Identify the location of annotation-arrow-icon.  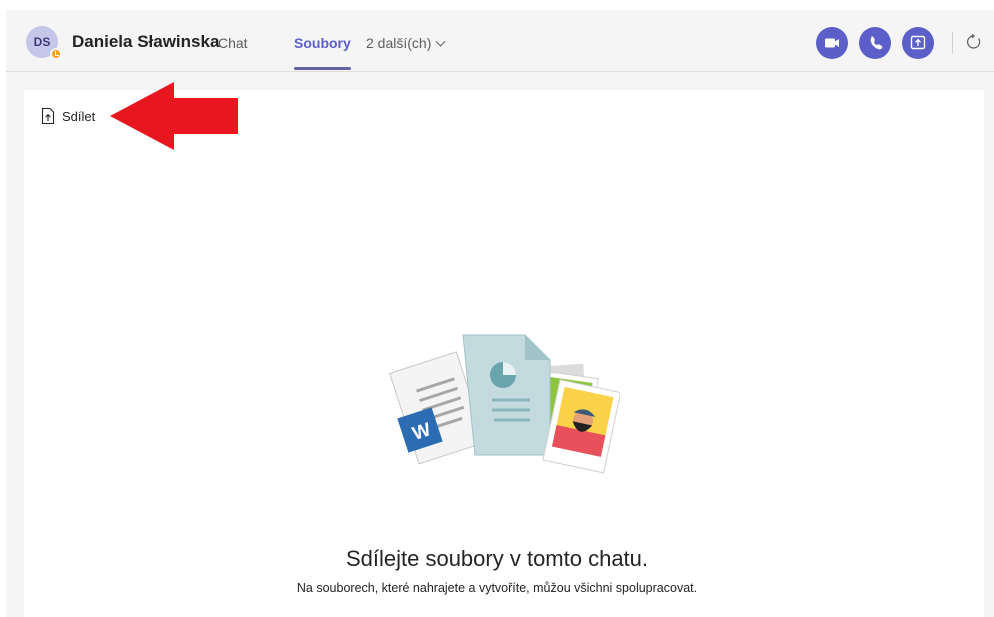
(174, 116).